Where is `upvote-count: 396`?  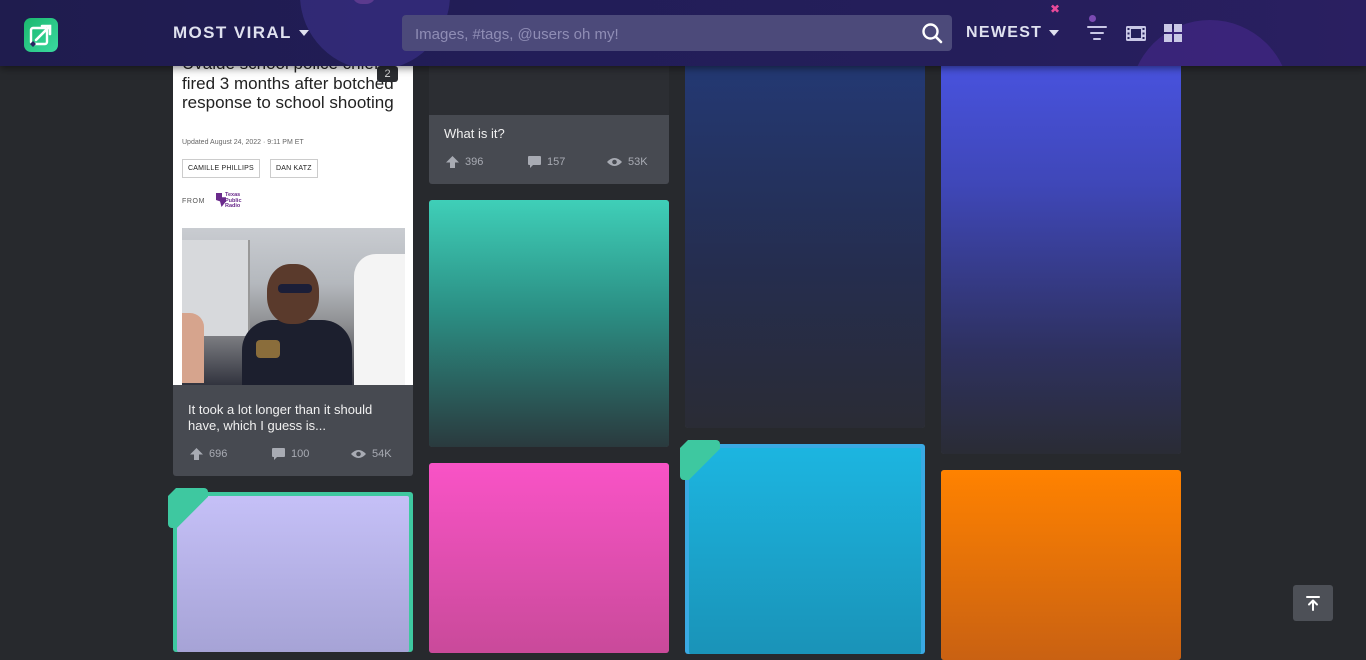
upvote-count: 396 is located at coordinates (474, 162).